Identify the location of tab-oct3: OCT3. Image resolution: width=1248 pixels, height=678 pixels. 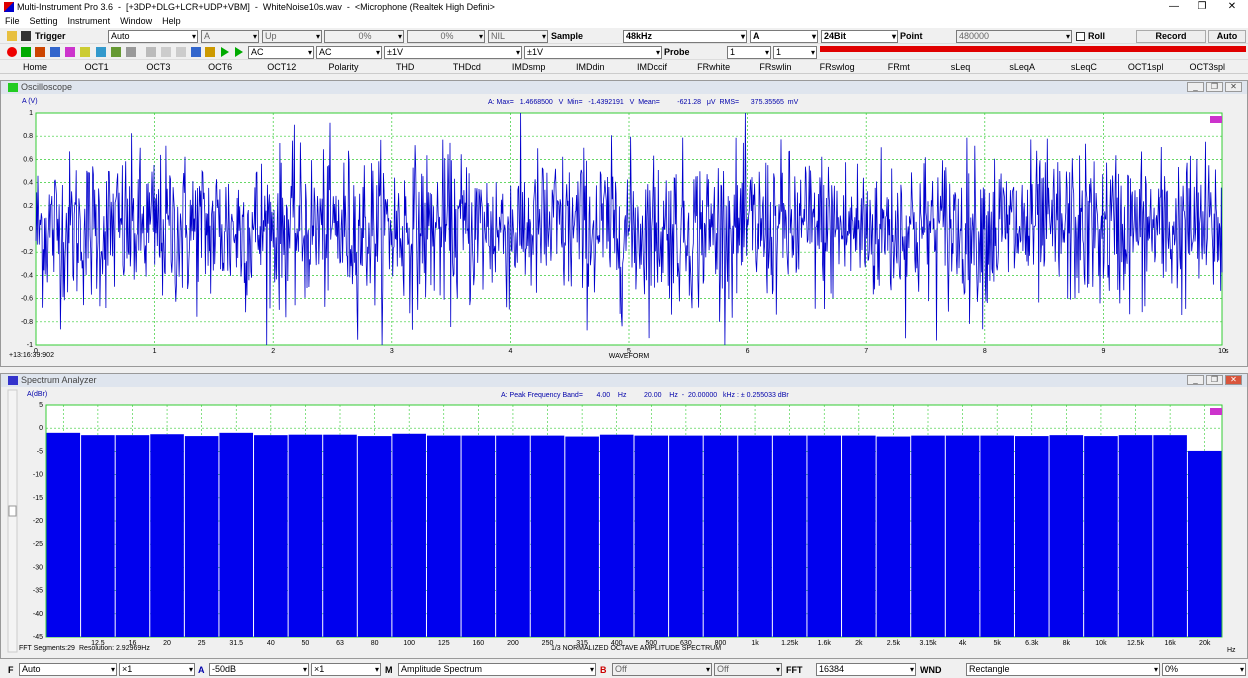
(158, 67).